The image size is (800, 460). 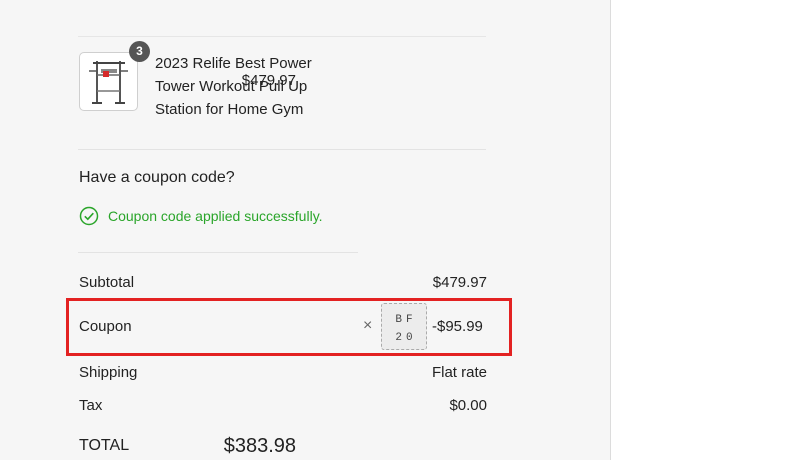 What do you see at coordinates (139, 51) in the screenshot?
I see `quantity-badge: 3` at bounding box center [139, 51].